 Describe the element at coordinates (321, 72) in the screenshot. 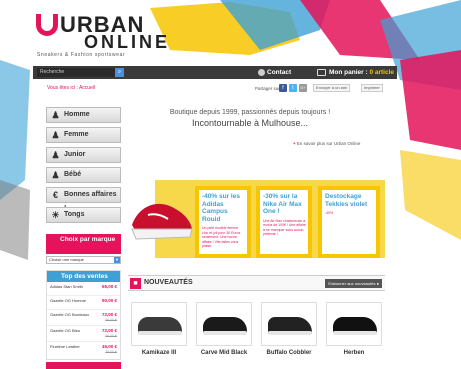

I see `cart-icon` at that location.